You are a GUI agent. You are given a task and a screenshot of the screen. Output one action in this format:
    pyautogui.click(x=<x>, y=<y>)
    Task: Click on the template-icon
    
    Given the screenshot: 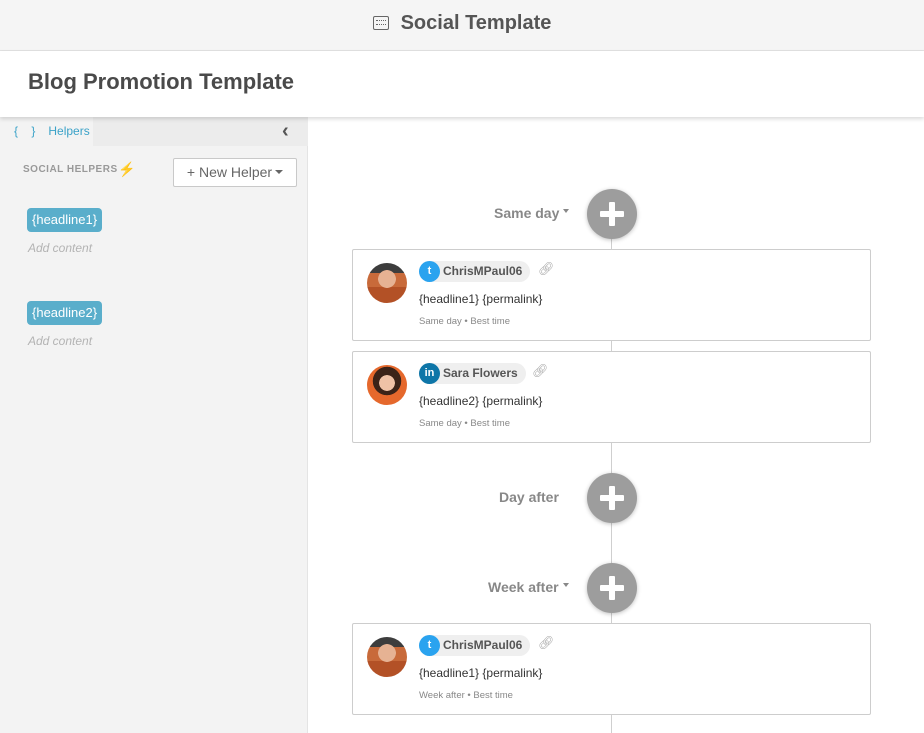 What is the action you would take?
    pyautogui.click(x=380, y=23)
    